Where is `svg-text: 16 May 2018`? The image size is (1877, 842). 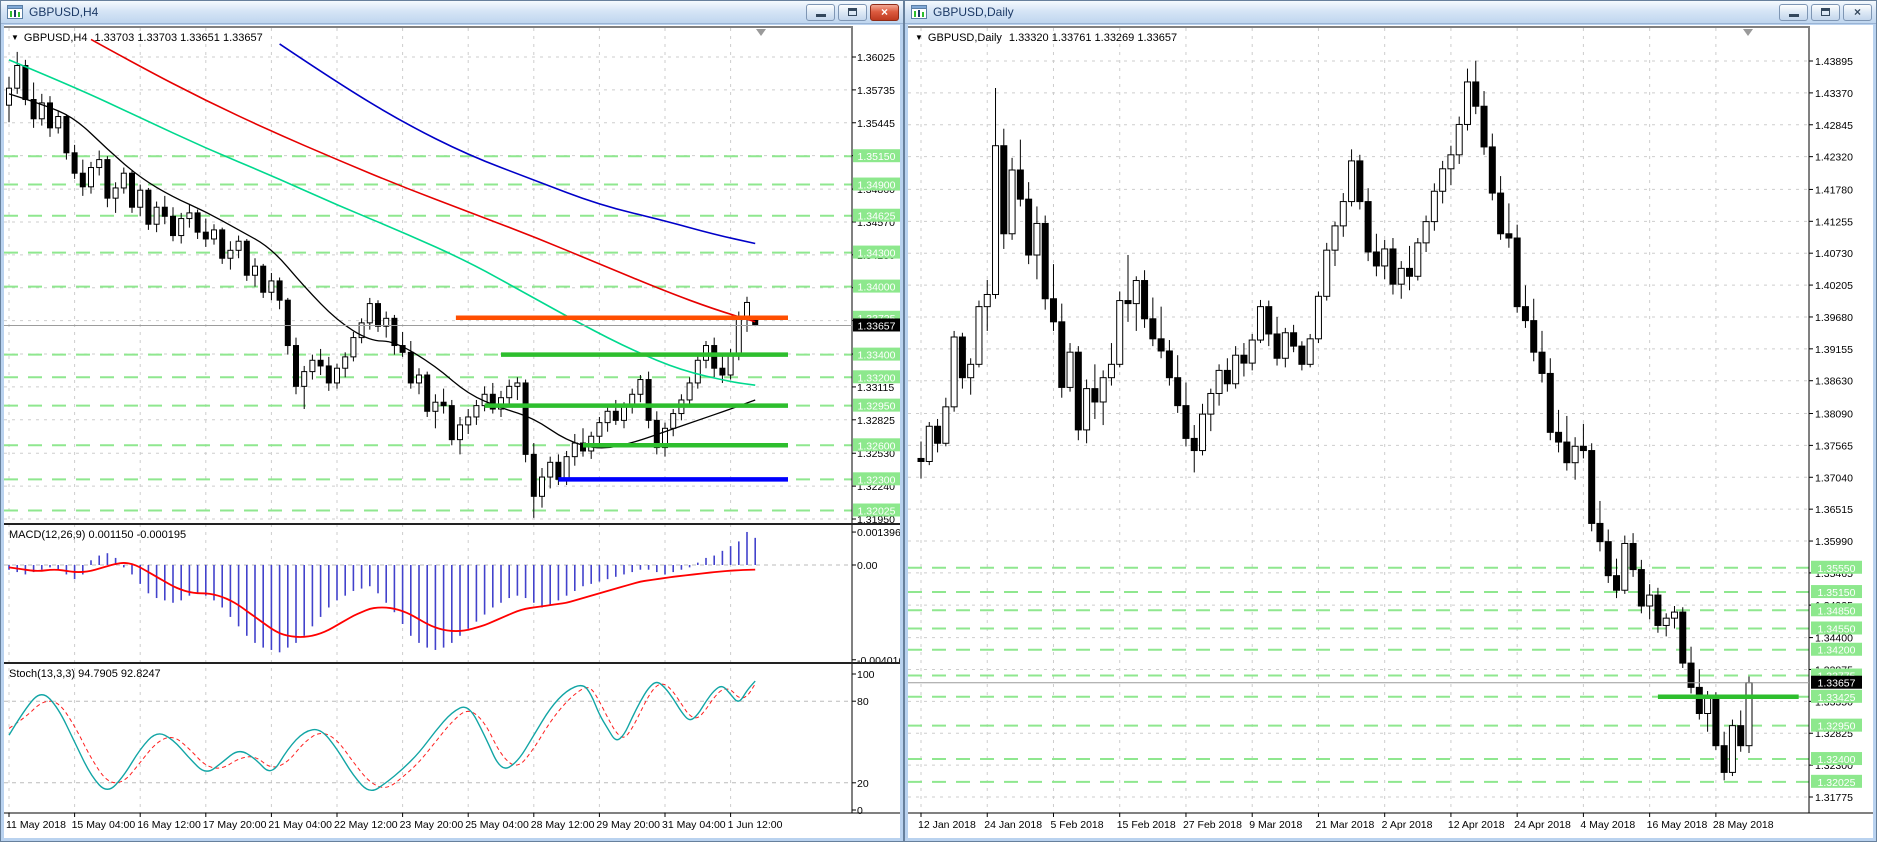 svg-text: 16 May 2018 is located at coordinates (1677, 825).